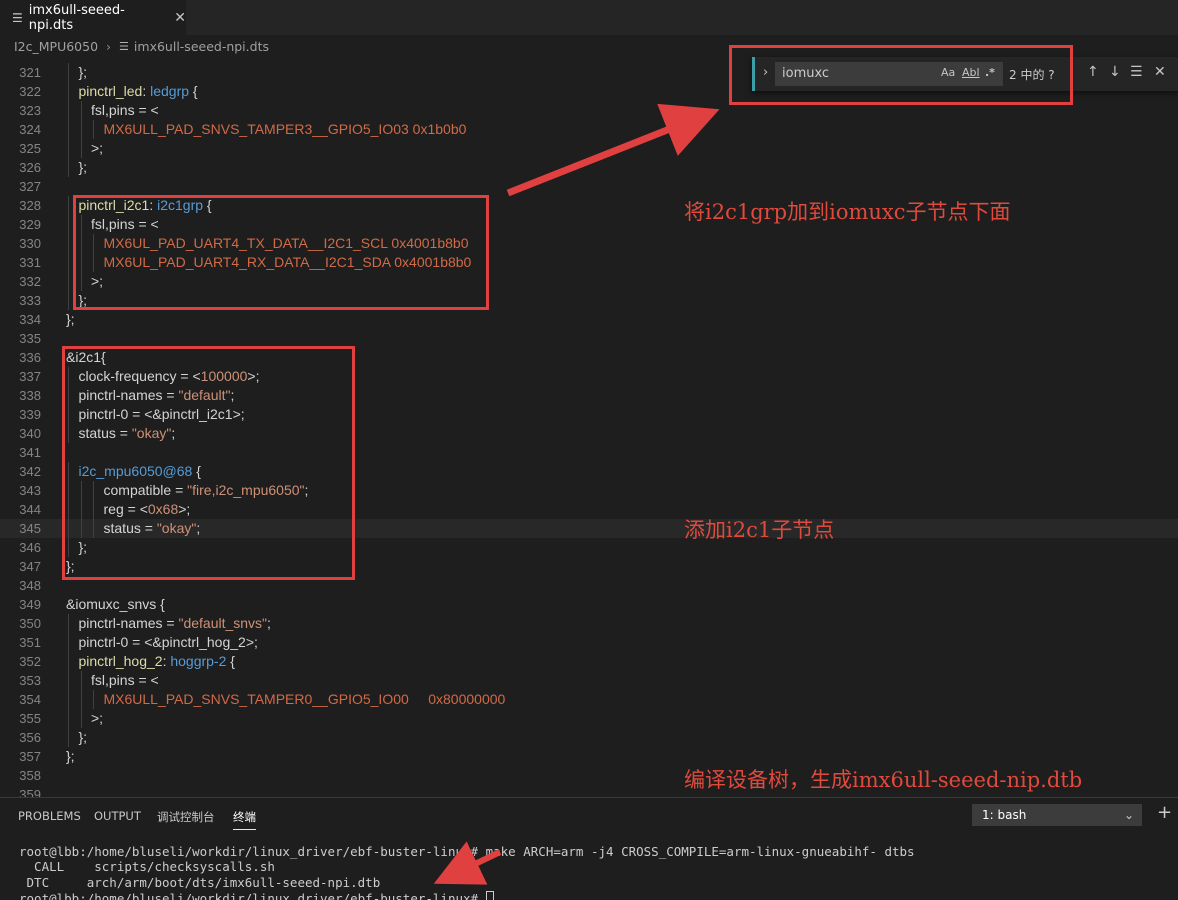 Image resolution: width=1178 pixels, height=900 pixels. What do you see at coordinates (201, 46) in the screenshot?
I see `breadcrumb-file: imx6ull-seeed-npi.dts` at bounding box center [201, 46].